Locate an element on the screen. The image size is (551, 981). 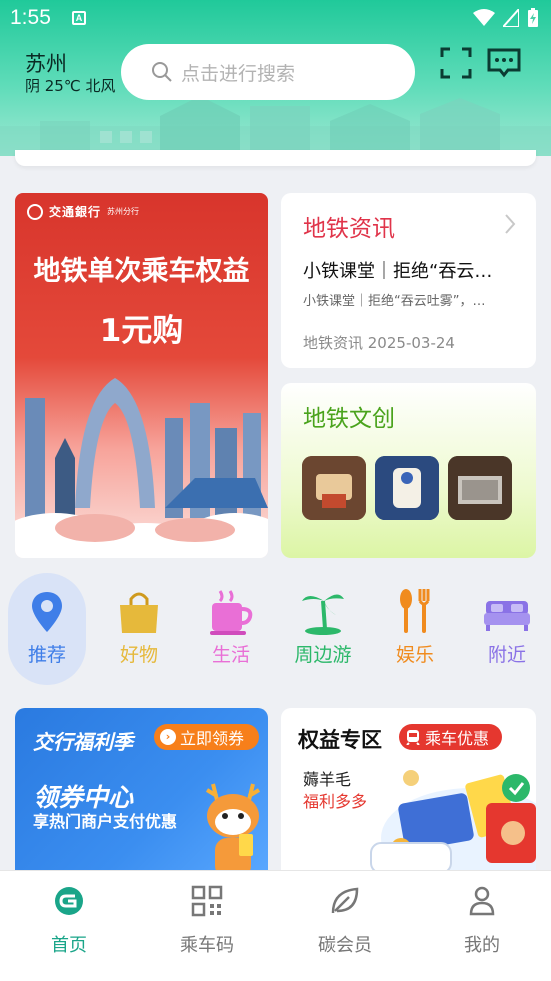
utensils-icon is located at coordinates (415, 611).